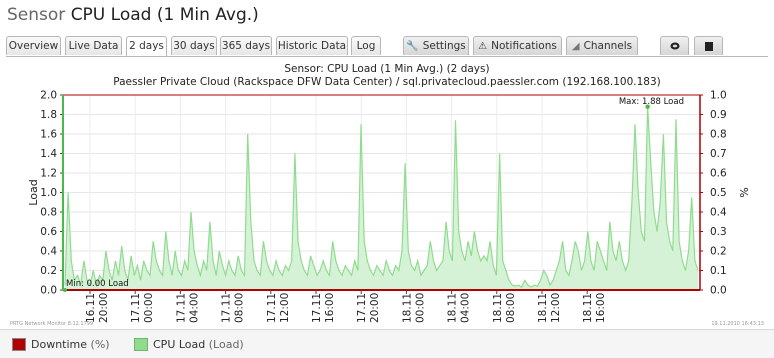 The height and width of the screenshot is (358, 774). Describe the element at coordinates (48, 154) in the screenshot. I see `y-tick-left: 1.4` at that location.